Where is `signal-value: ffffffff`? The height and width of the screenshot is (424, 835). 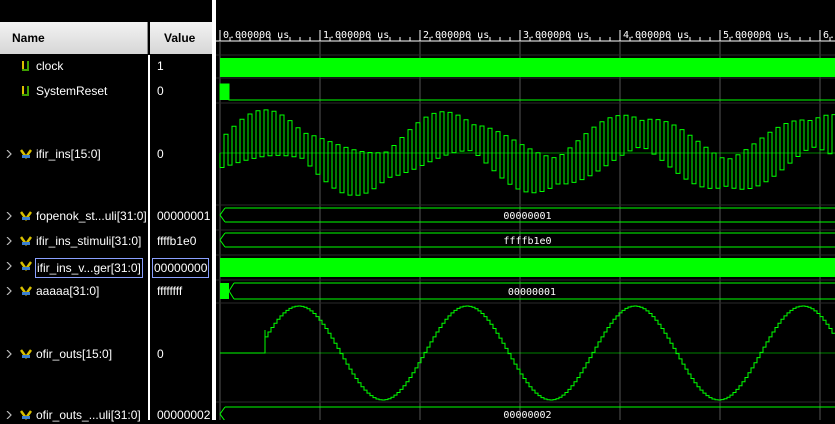
signal-value: ffffffff is located at coordinates (170, 291).